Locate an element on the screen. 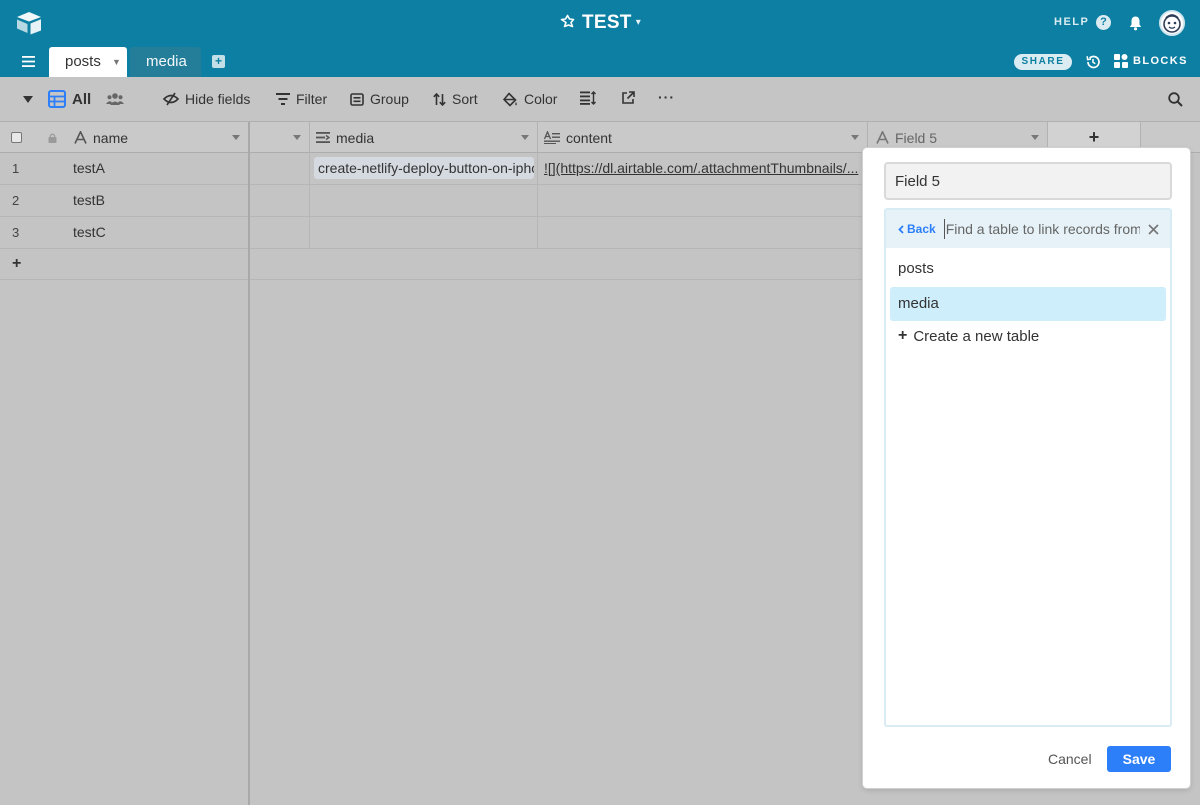  column-header-name: name is located at coordinates (158, 137).